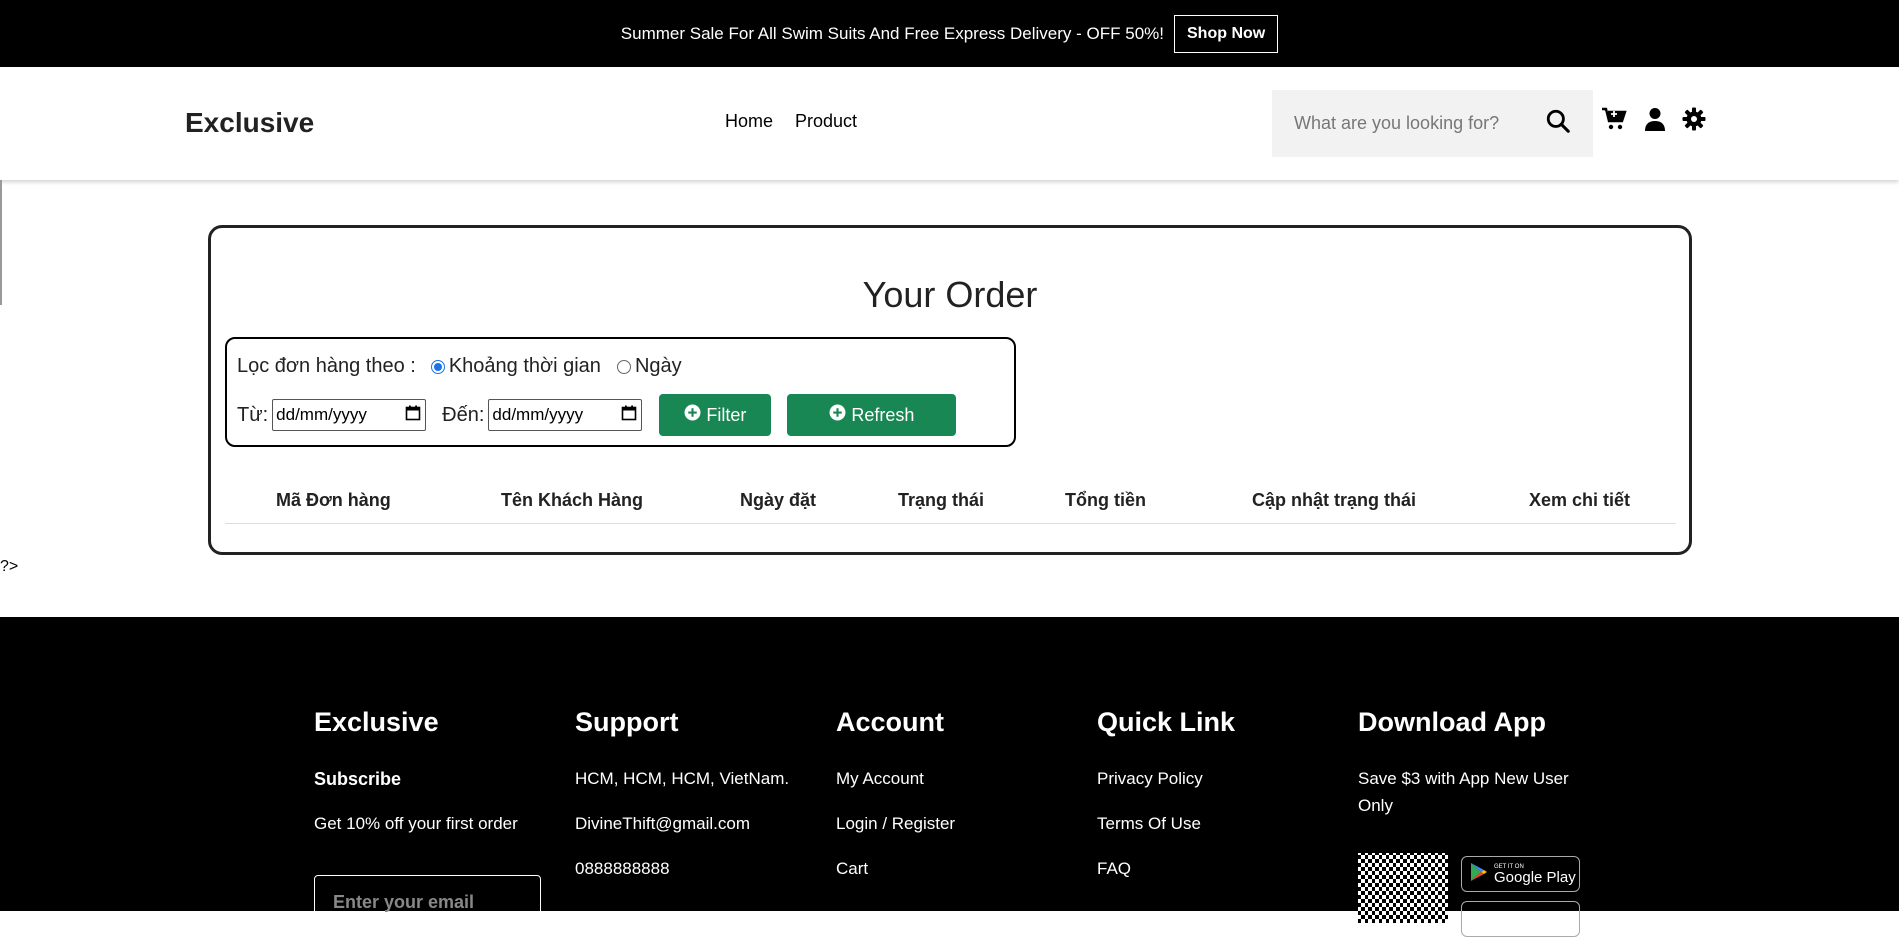  What do you see at coordinates (416, 823) in the screenshot?
I see `subscribe-text: Get 10% off your first order` at bounding box center [416, 823].